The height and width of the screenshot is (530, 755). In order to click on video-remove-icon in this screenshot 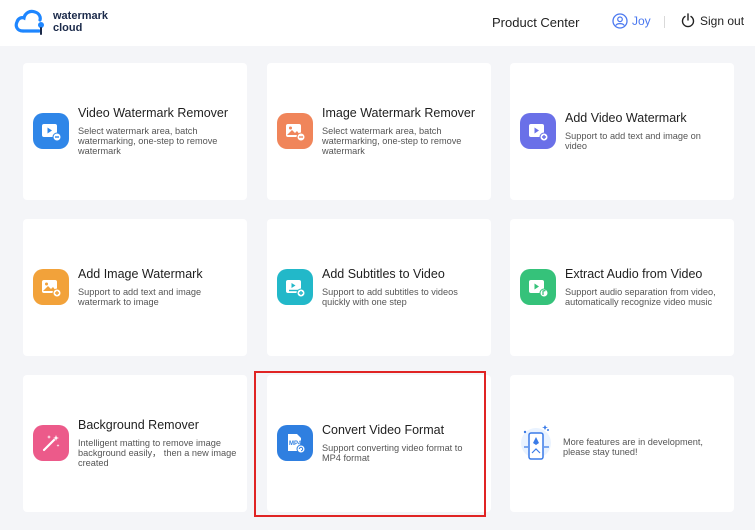, I will do `click(51, 131)`.